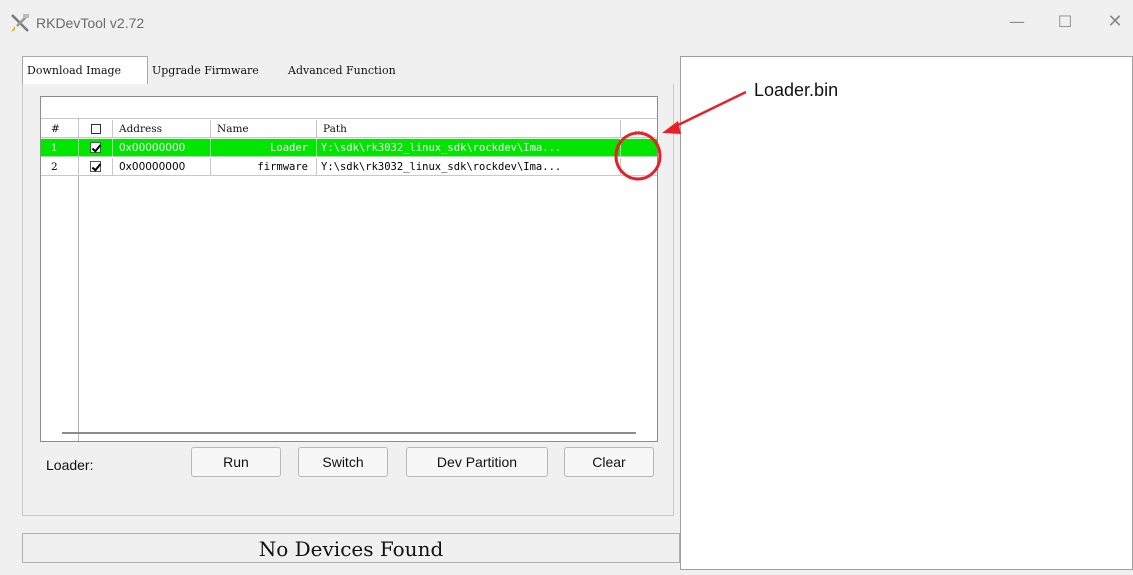 The image size is (1133, 575). Describe the element at coordinates (566, 22) in the screenshot. I see `title-bar: RKDevTool v2.72 — ☐ ✕` at that location.